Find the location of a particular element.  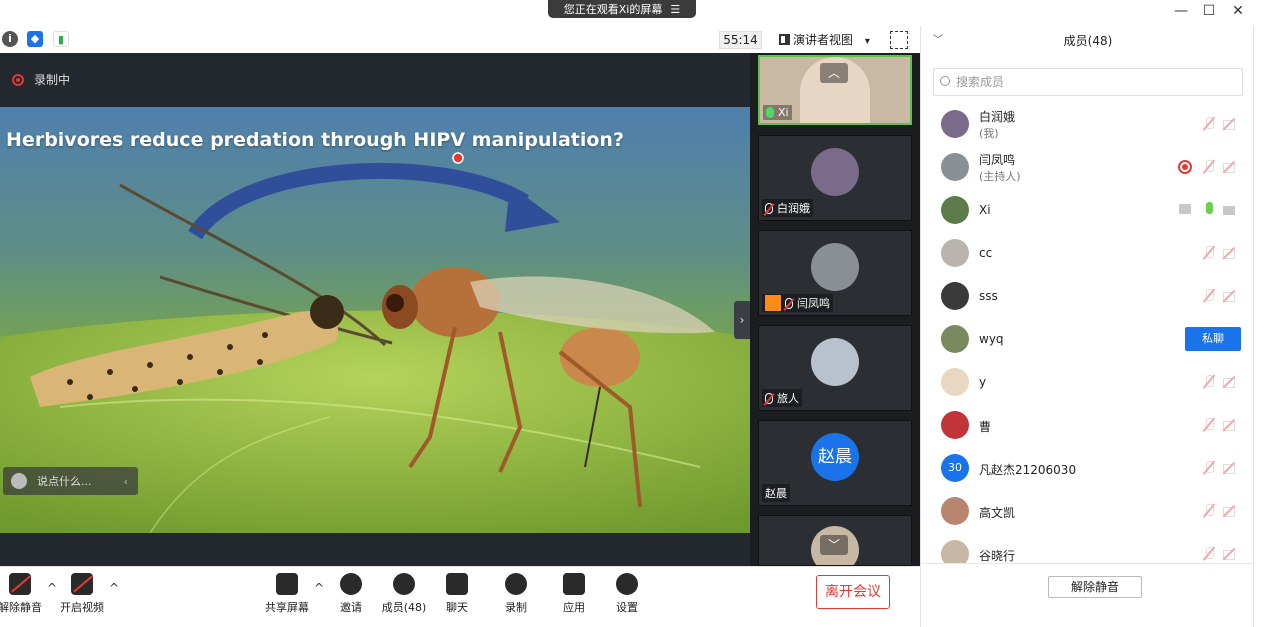

share-banner-text: 您正在观看Xi的屏幕 is located at coordinates (613, 9).